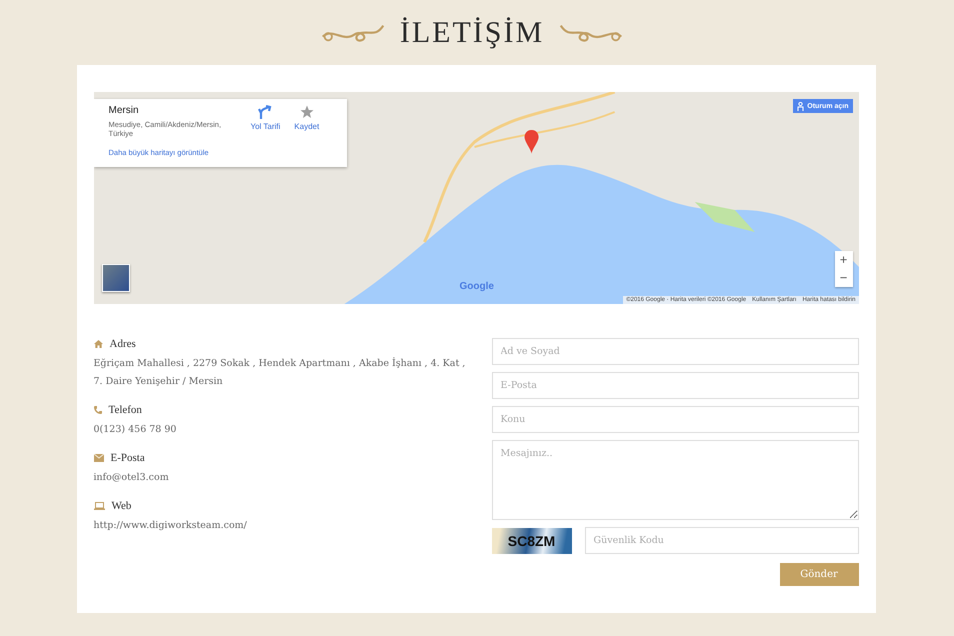  What do you see at coordinates (675, 385) in the screenshot?
I see `input-field: E-Posta` at bounding box center [675, 385].